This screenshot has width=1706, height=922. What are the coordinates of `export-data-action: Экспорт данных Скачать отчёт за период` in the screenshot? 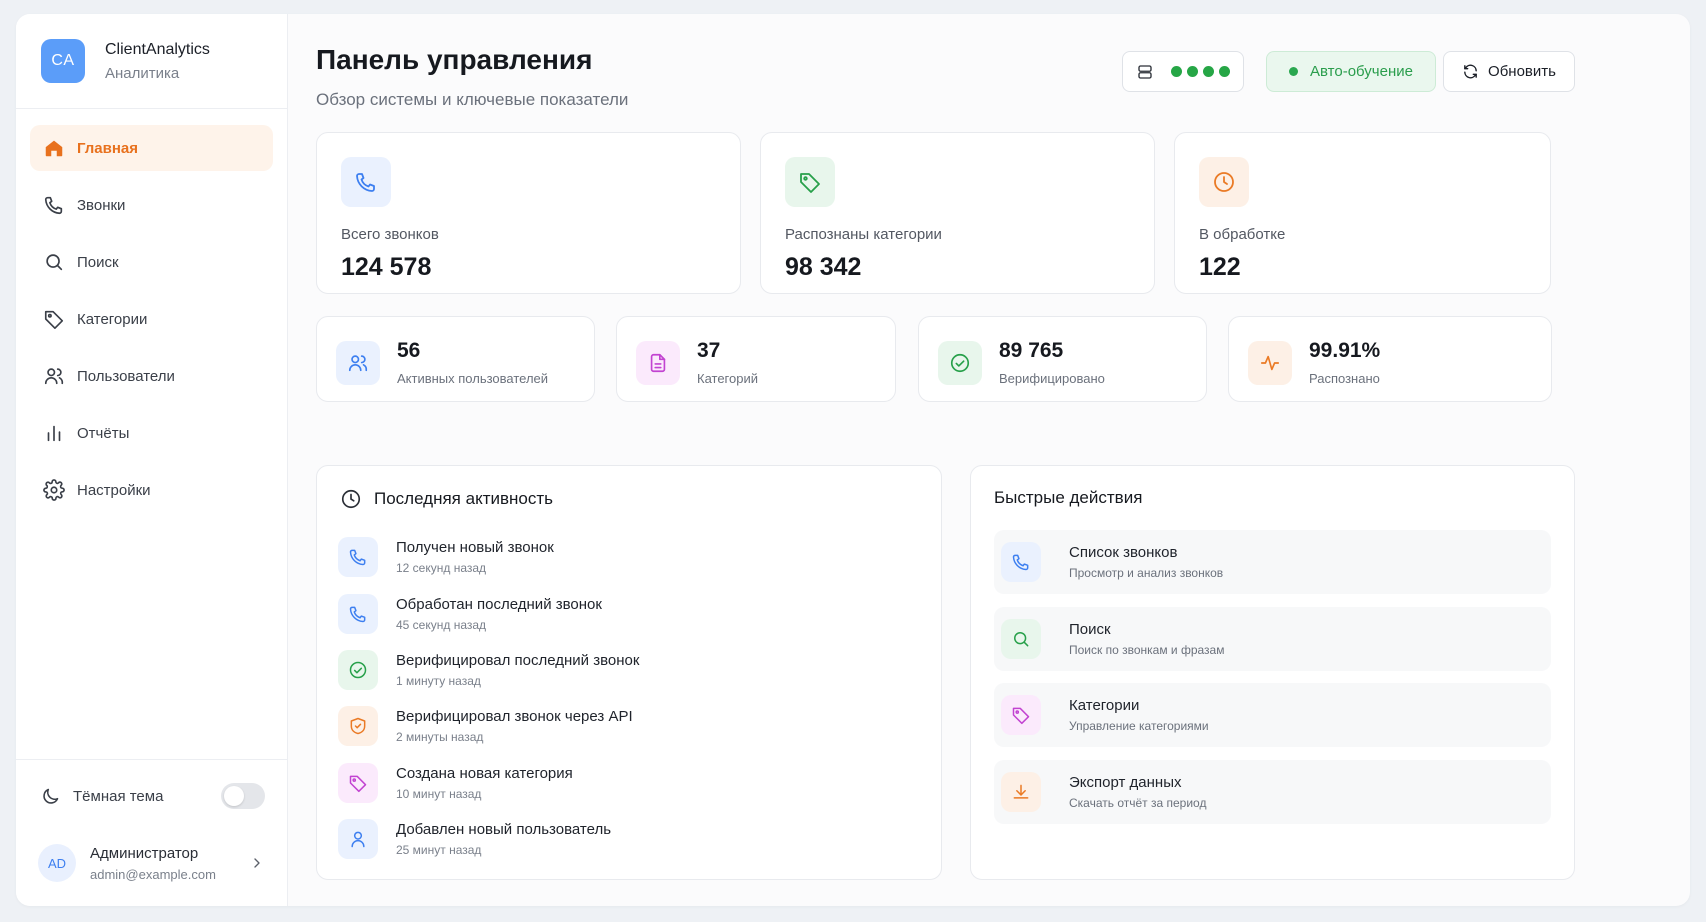 It's located at (1272, 791).